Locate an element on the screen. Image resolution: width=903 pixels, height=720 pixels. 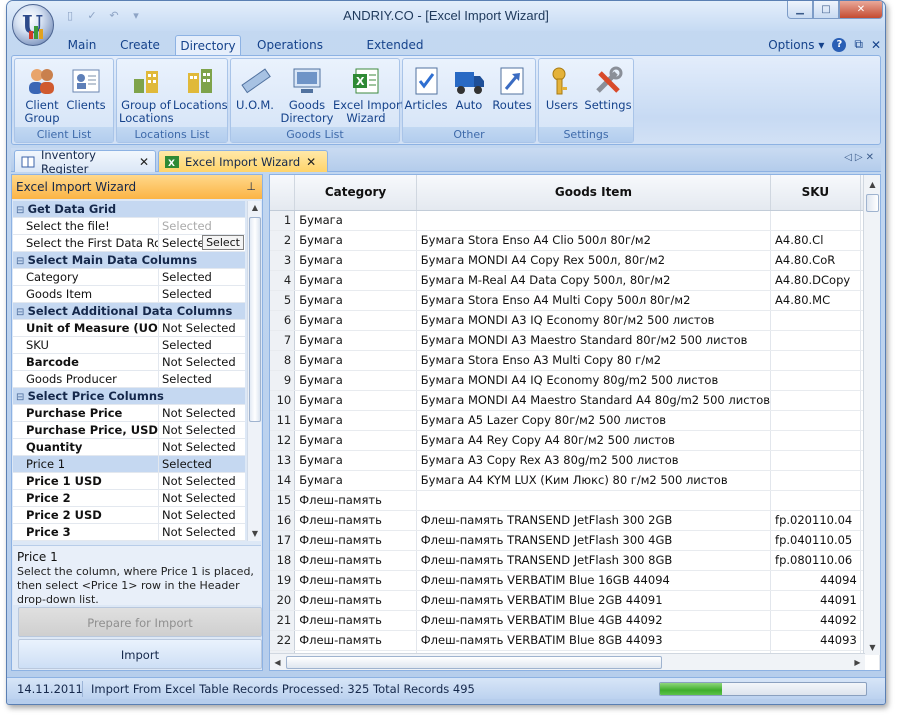
column-header-sku: SKU is located at coordinates (815, 193).